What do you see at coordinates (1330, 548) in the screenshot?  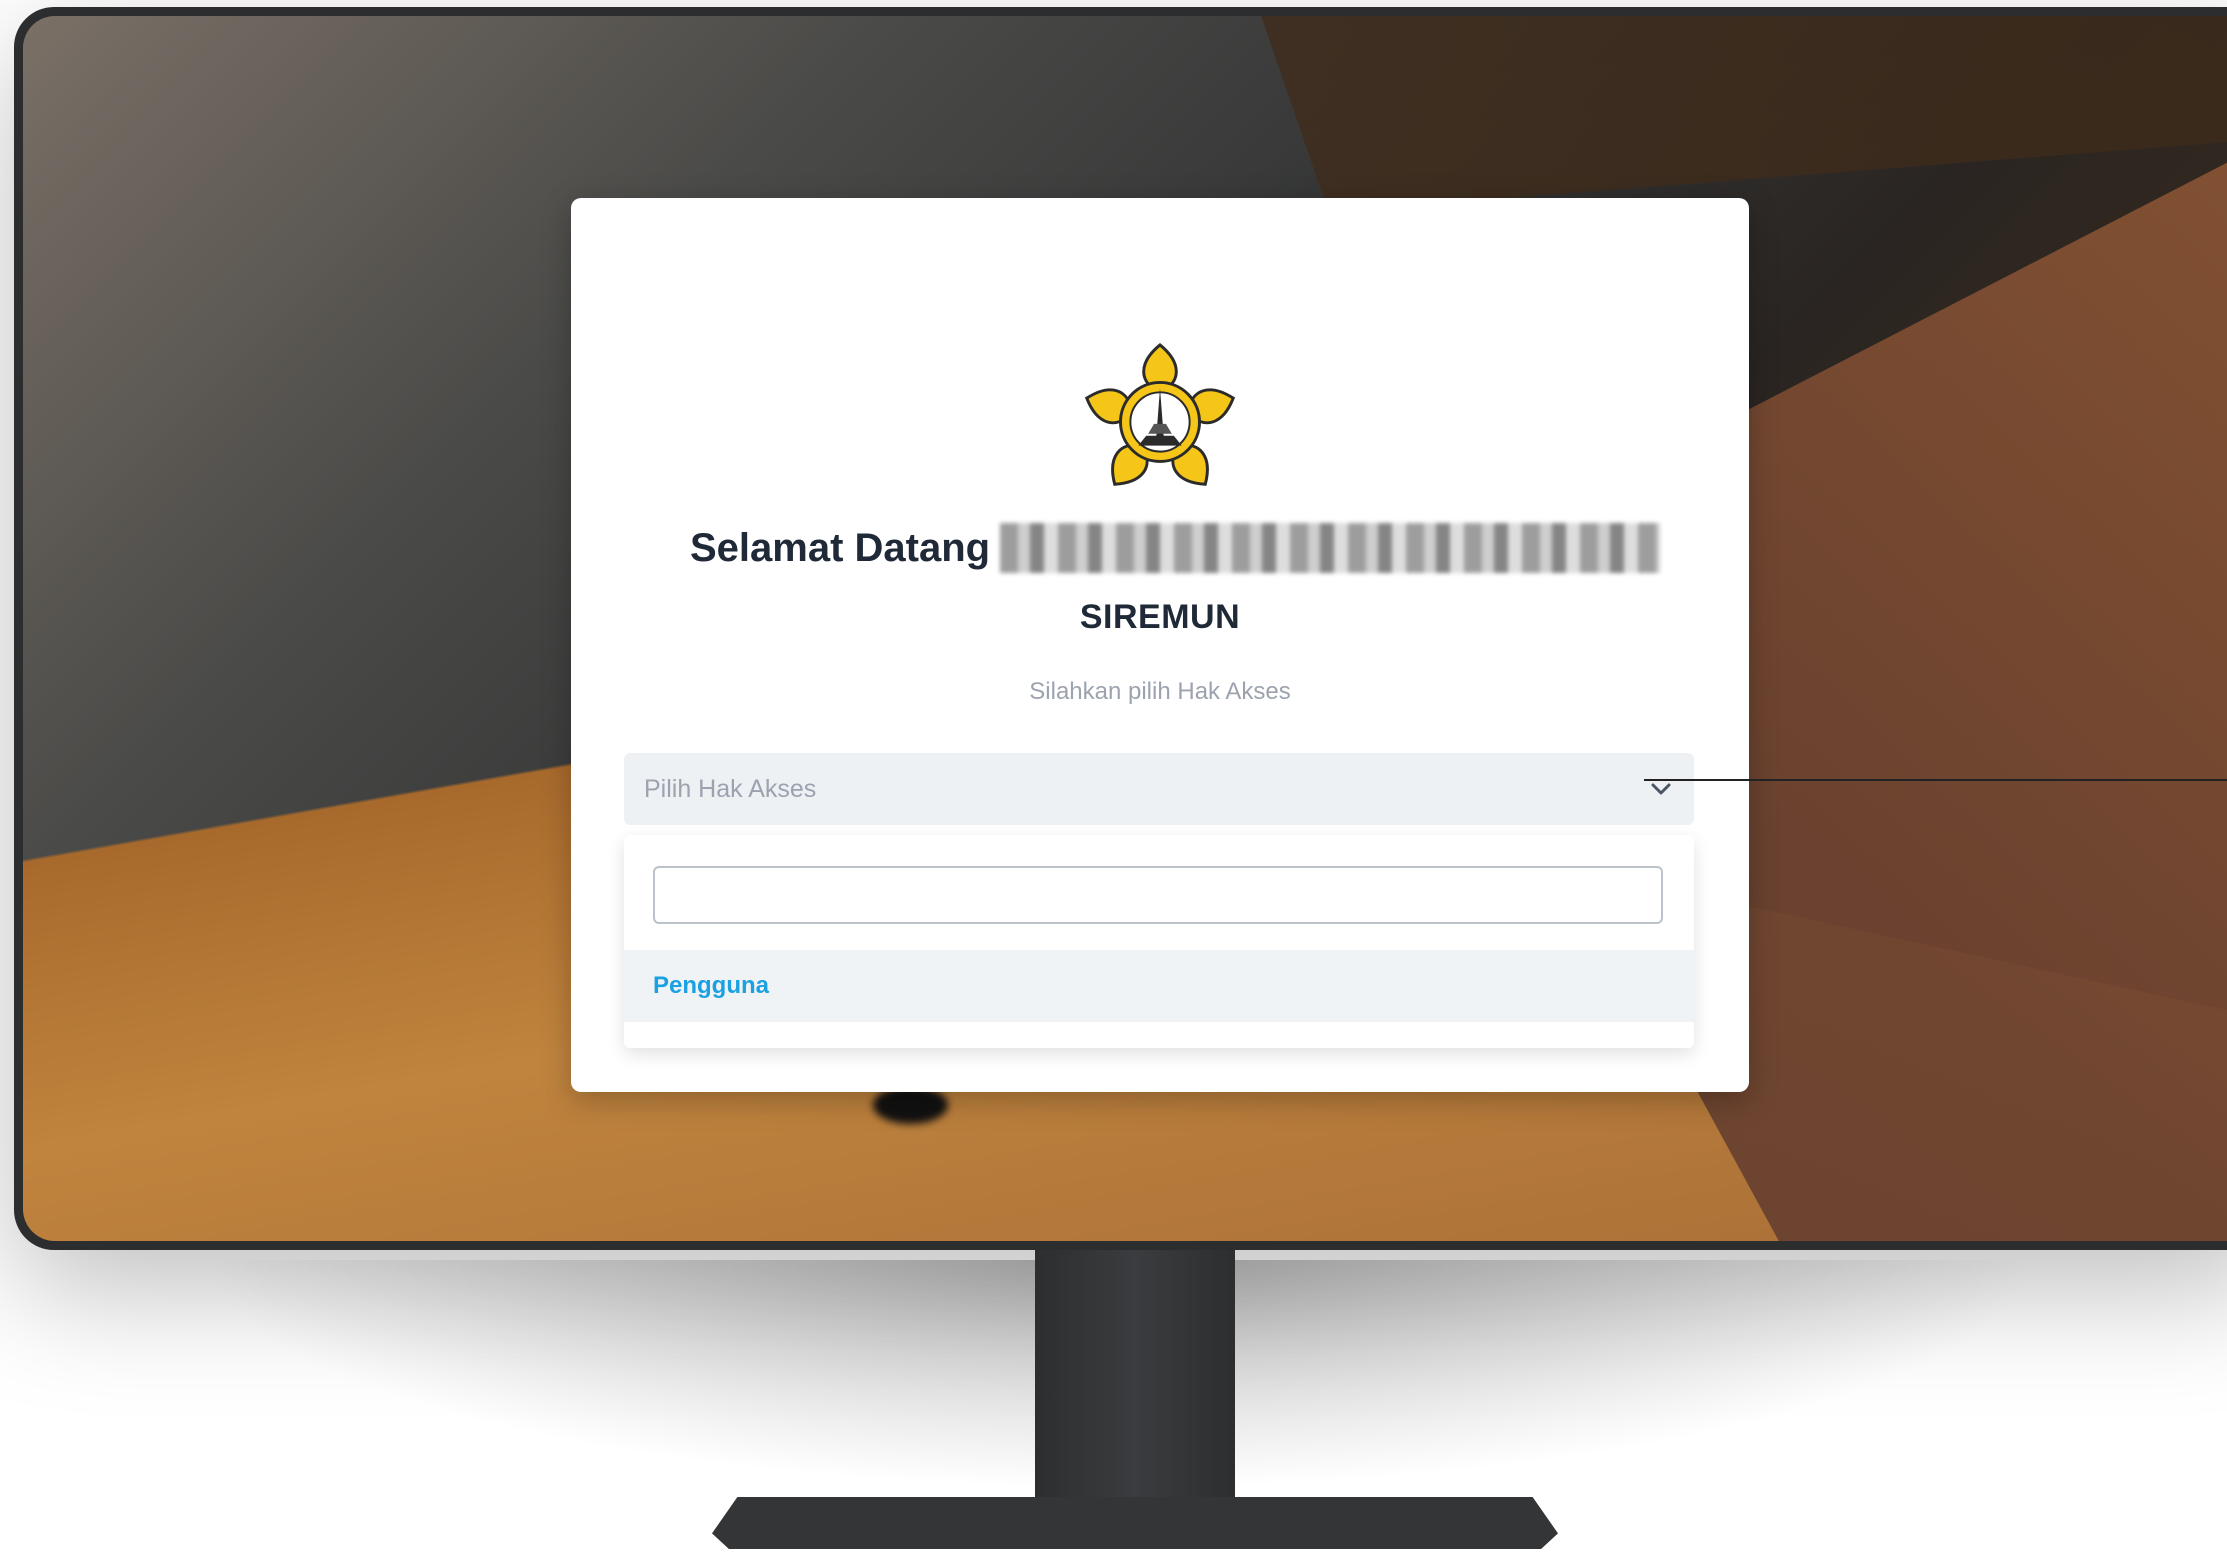 I see `redacted-name` at bounding box center [1330, 548].